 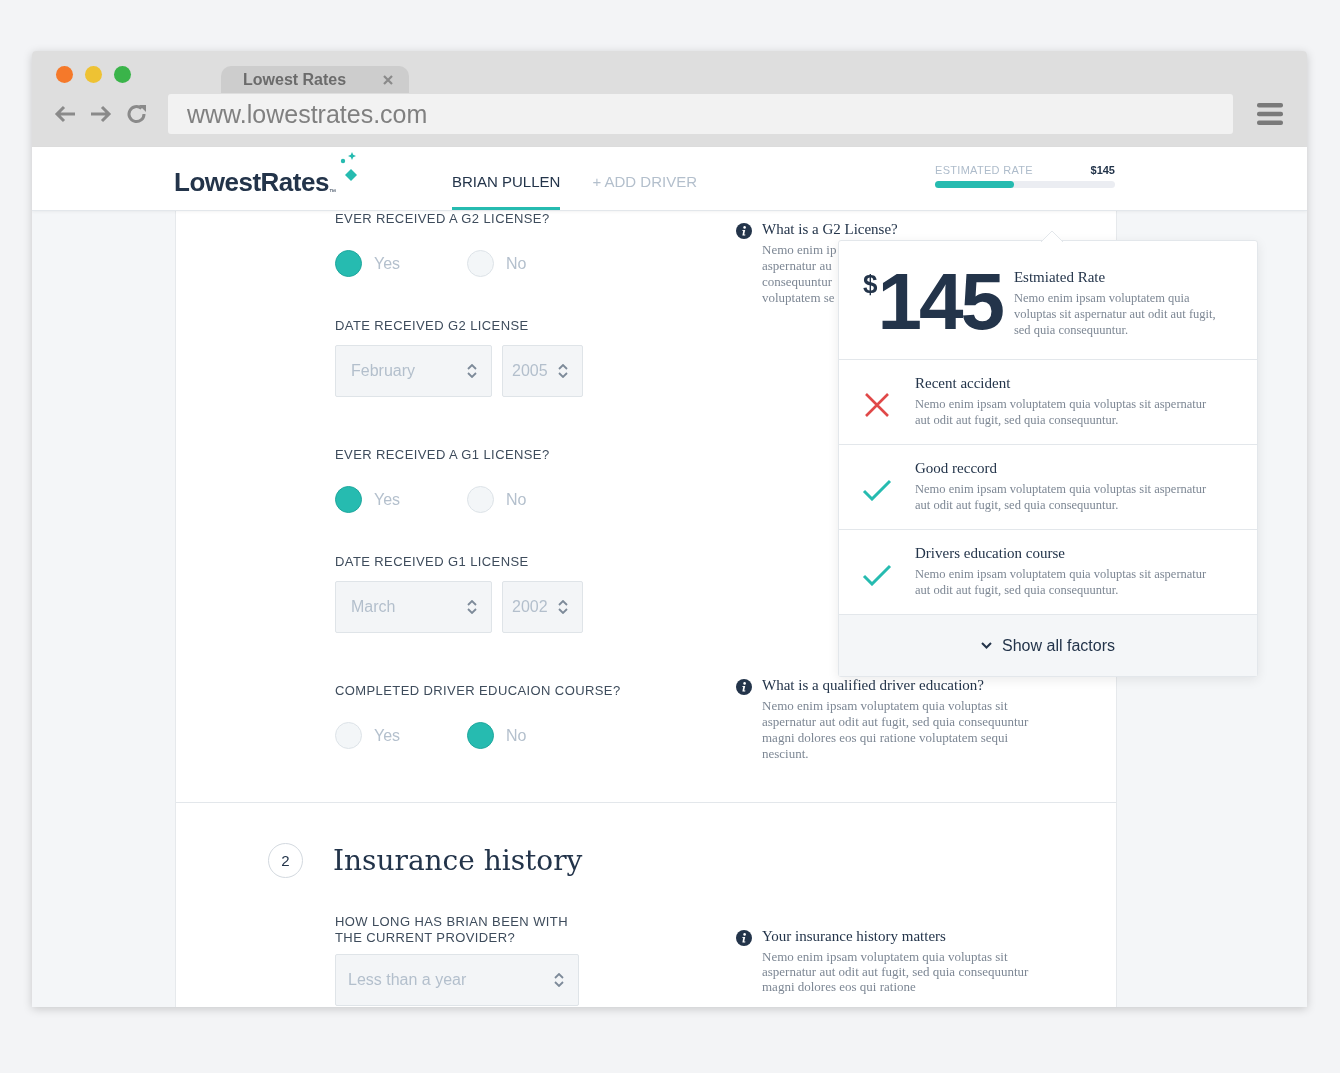 I want to click on info-title: Your insurance history matters, so click(x=854, y=936).